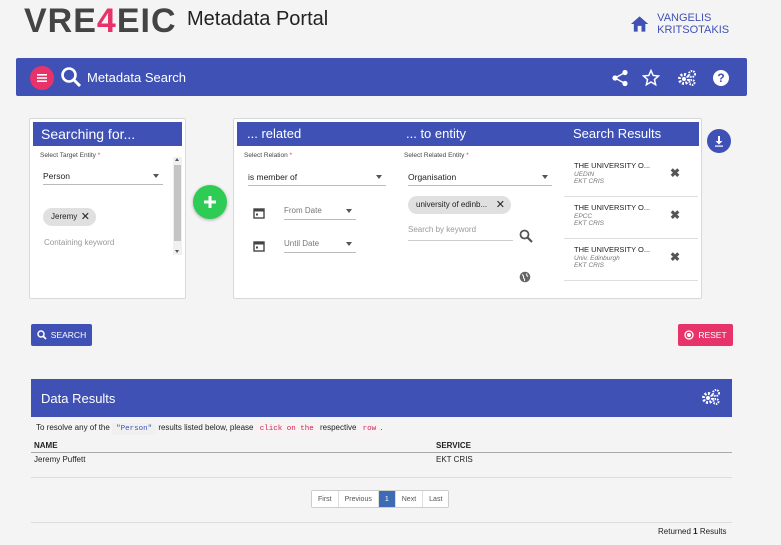  I want to click on reset-button: RESET, so click(705, 335).